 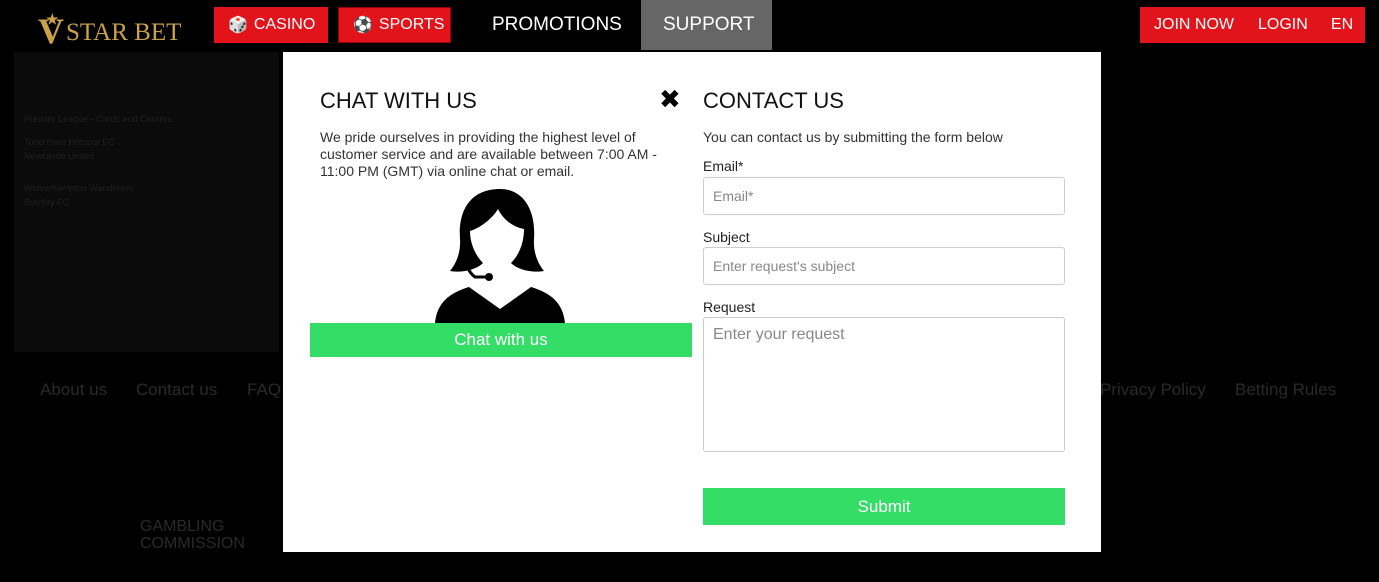 I want to click on match-team: Tottenham Hotspur FC, so click(x=69, y=142).